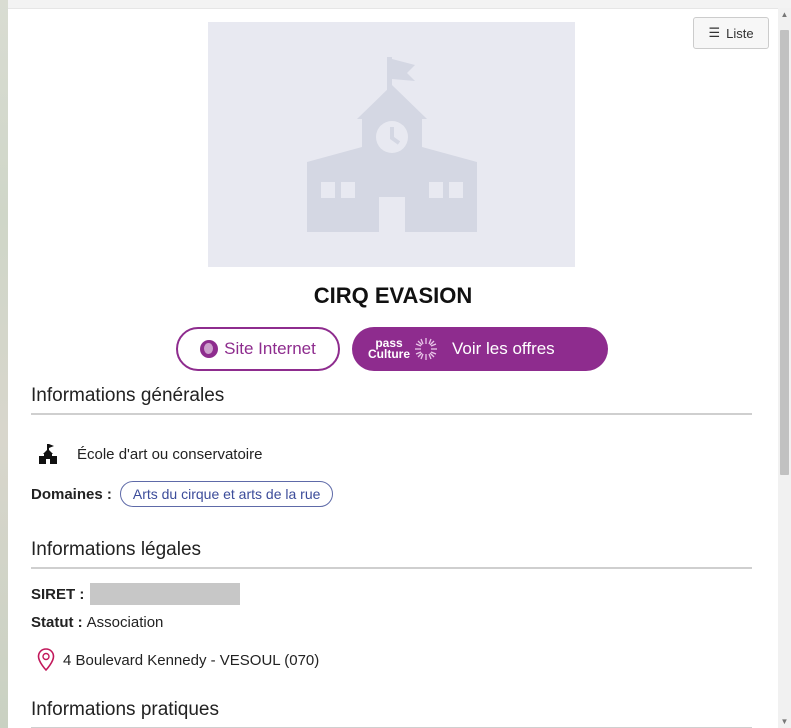 This screenshot has height=728, width=791. I want to click on statut-row: Statut : Association, so click(97, 622).